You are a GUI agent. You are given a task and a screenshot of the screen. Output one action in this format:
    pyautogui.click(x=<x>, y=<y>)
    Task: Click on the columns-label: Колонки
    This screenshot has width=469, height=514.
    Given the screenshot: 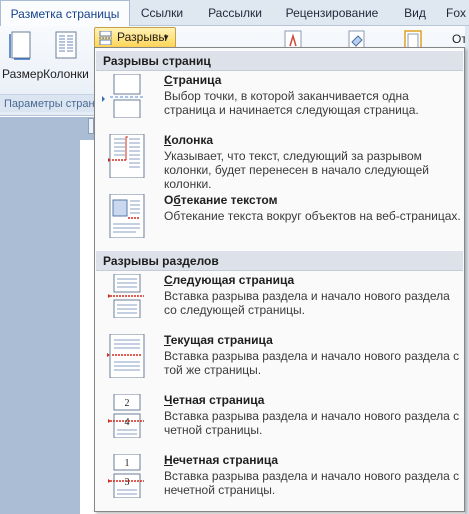 What is the action you would take?
    pyautogui.click(x=66, y=74)
    